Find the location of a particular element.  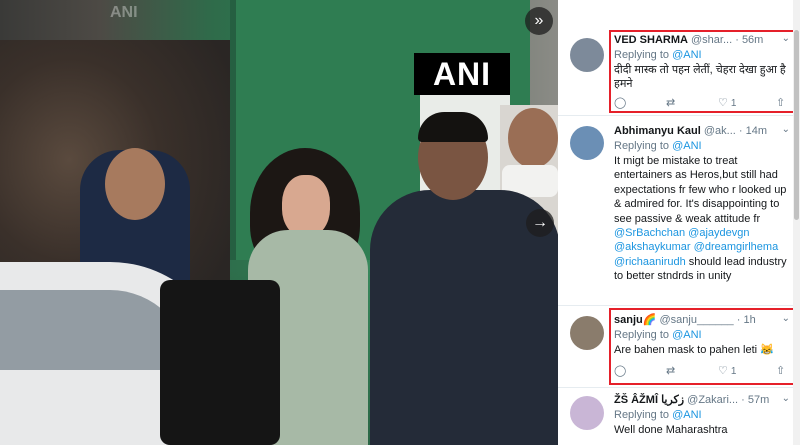

display-name: ŽŠ ÂŽMÎ زكريا is located at coordinates (649, 400).